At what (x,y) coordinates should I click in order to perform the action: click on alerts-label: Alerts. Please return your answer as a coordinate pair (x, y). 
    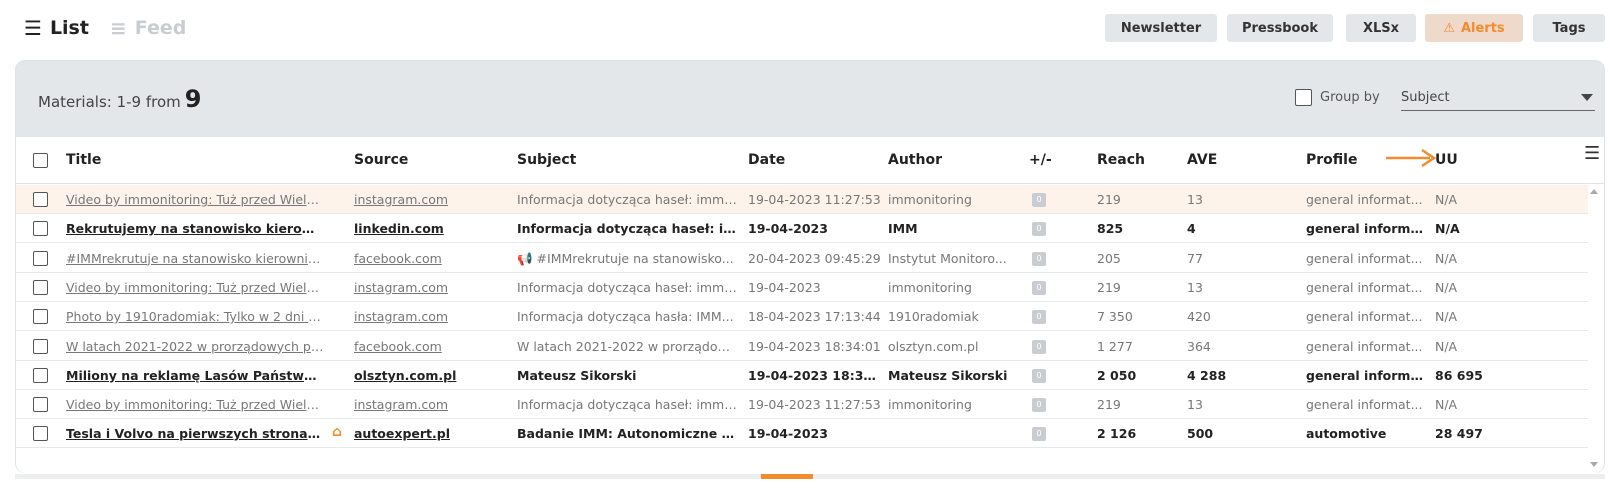
    Looking at the image, I should click on (1482, 28).